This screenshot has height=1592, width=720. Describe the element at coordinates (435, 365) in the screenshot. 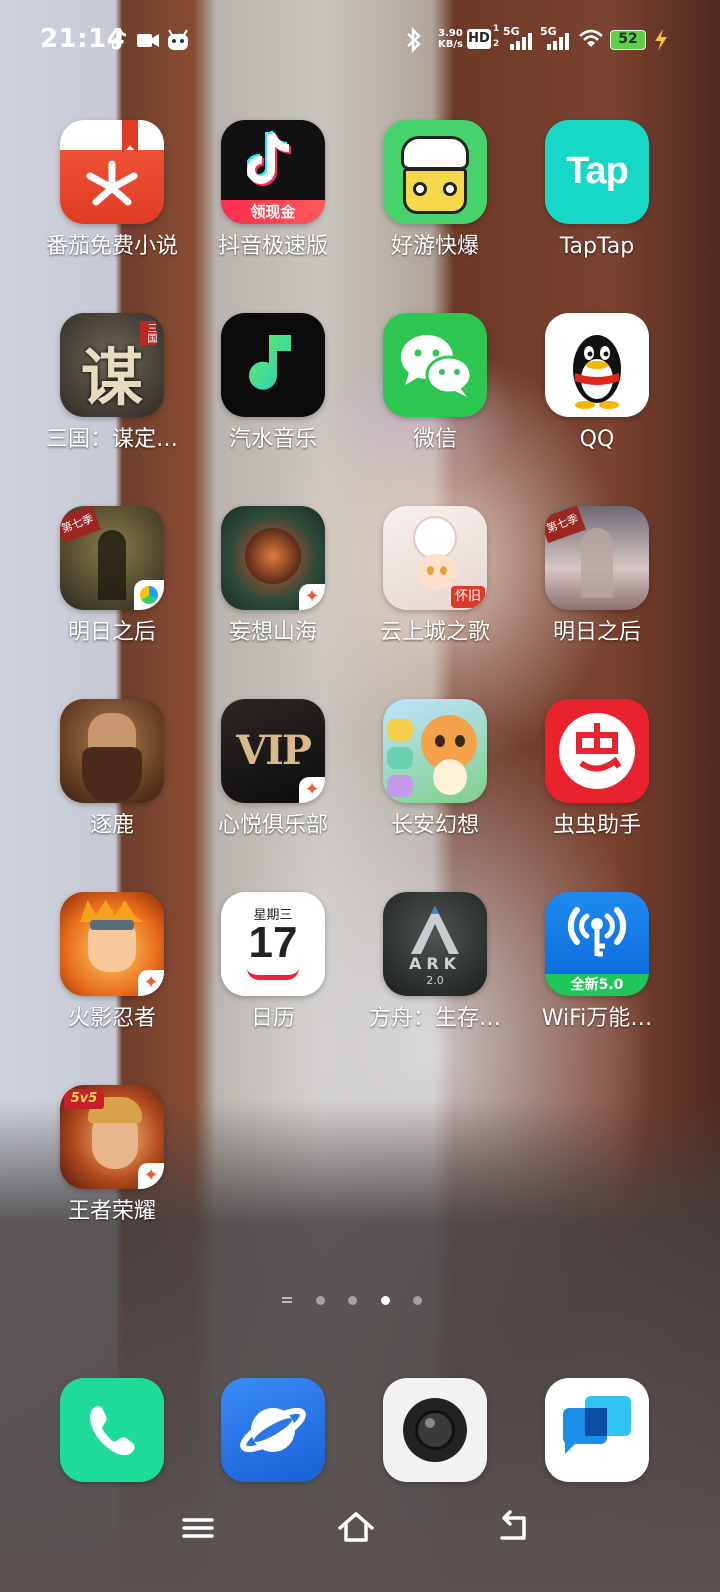

I see `wechat-icon` at that location.